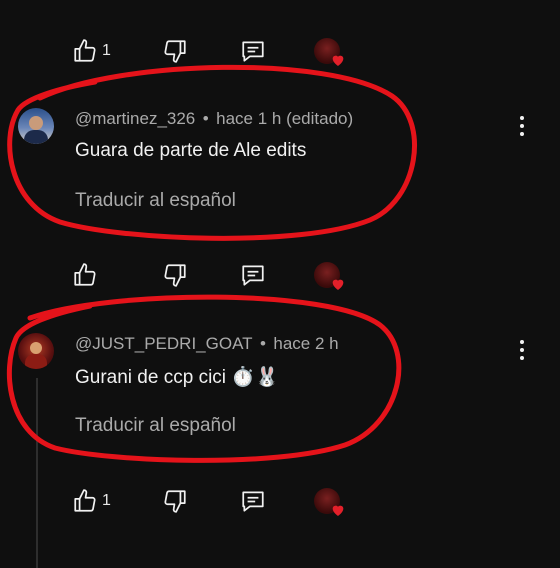 The height and width of the screenshot is (568, 560). What do you see at coordinates (164, 343) in the screenshot?
I see `author-handle: @JUST_PEDRI_GOAT` at bounding box center [164, 343].